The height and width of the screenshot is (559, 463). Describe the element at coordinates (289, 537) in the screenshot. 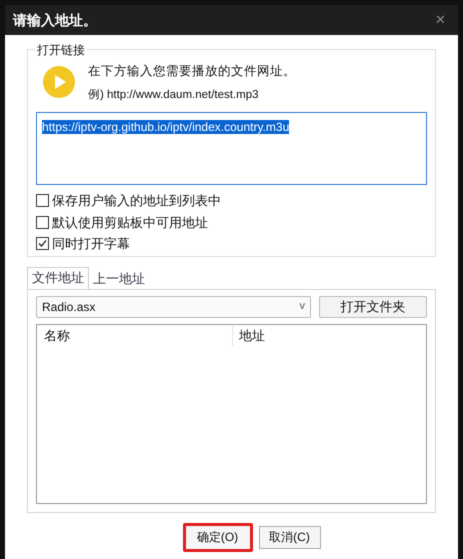

I see `dialog-button: 取消(C)` at that location.